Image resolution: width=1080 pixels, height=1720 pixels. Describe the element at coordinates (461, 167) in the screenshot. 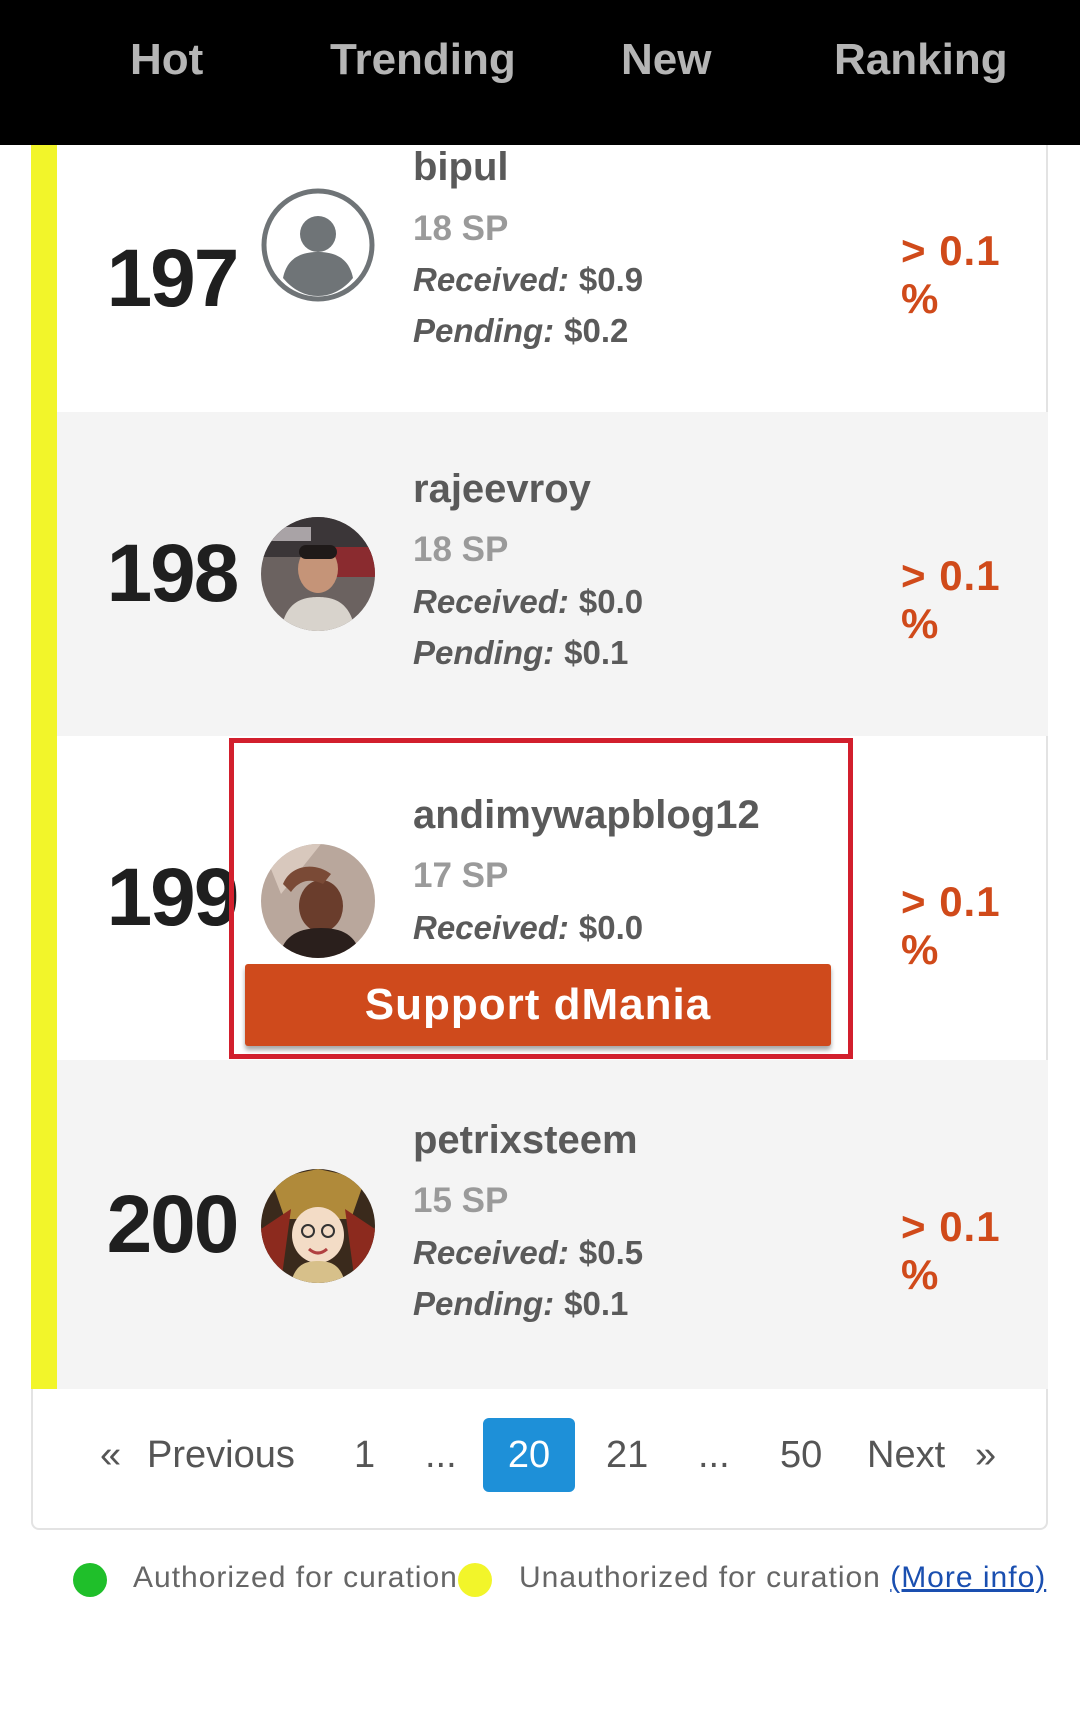

I see `username: bipul` at that location.